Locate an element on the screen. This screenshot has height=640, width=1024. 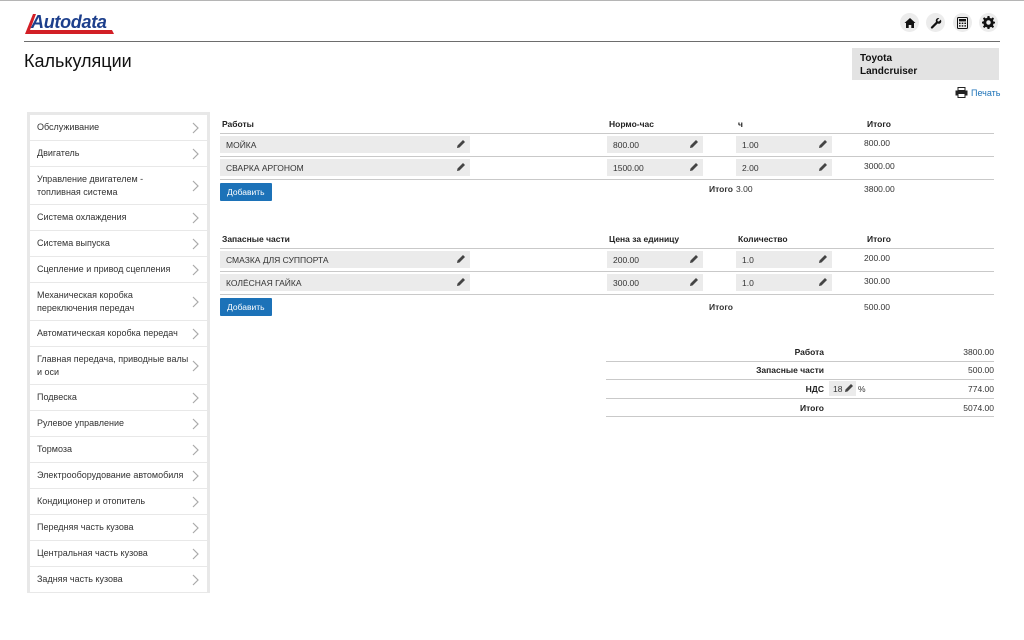
sidebar-item-engine: Двигатель is located at coordinates (118, 153).